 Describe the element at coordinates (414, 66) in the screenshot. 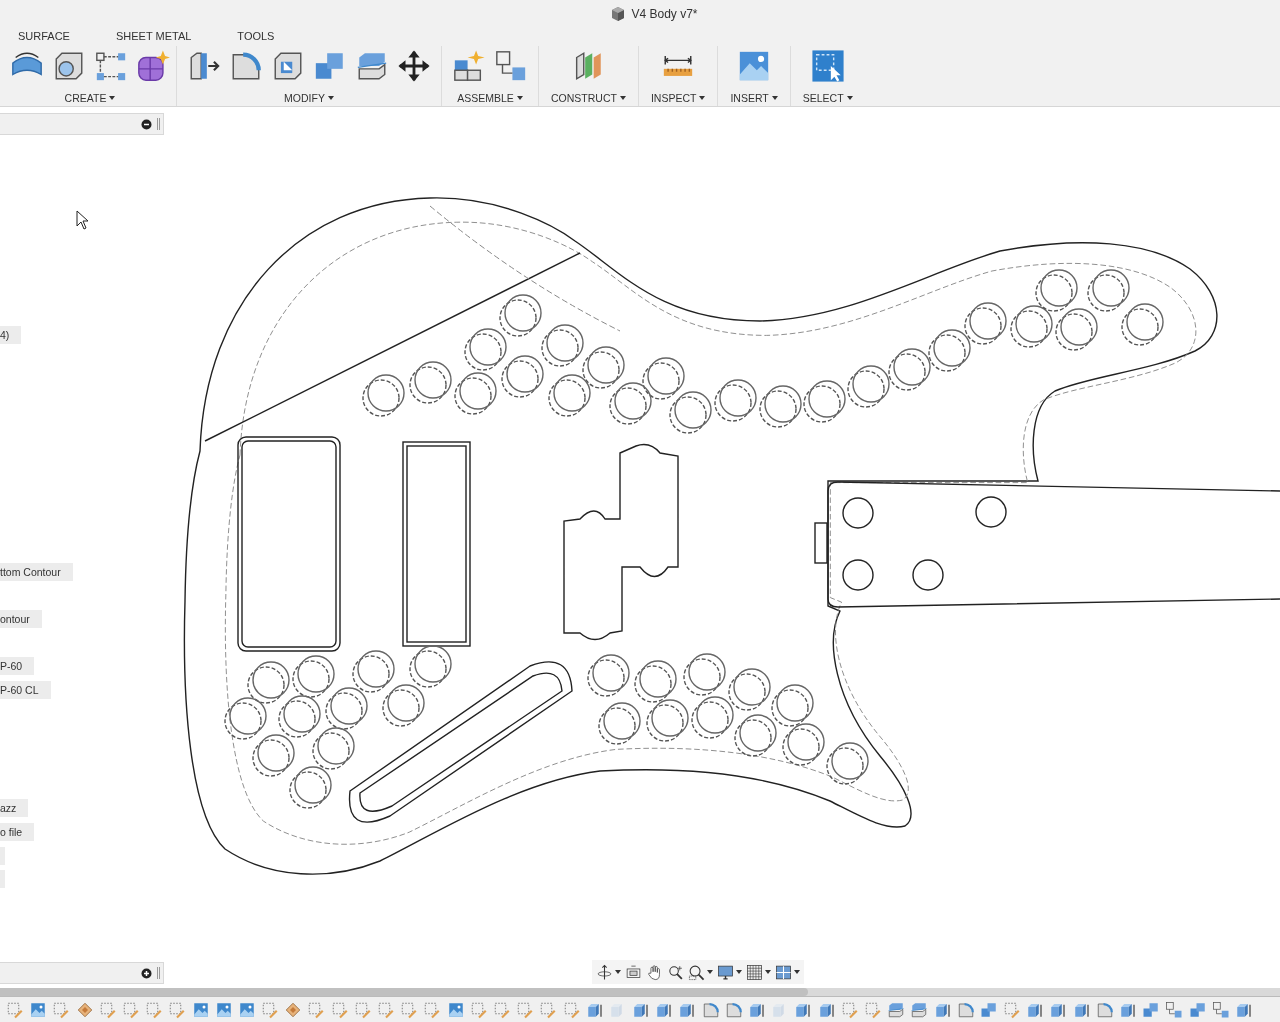

I see `move-icon` at that location.